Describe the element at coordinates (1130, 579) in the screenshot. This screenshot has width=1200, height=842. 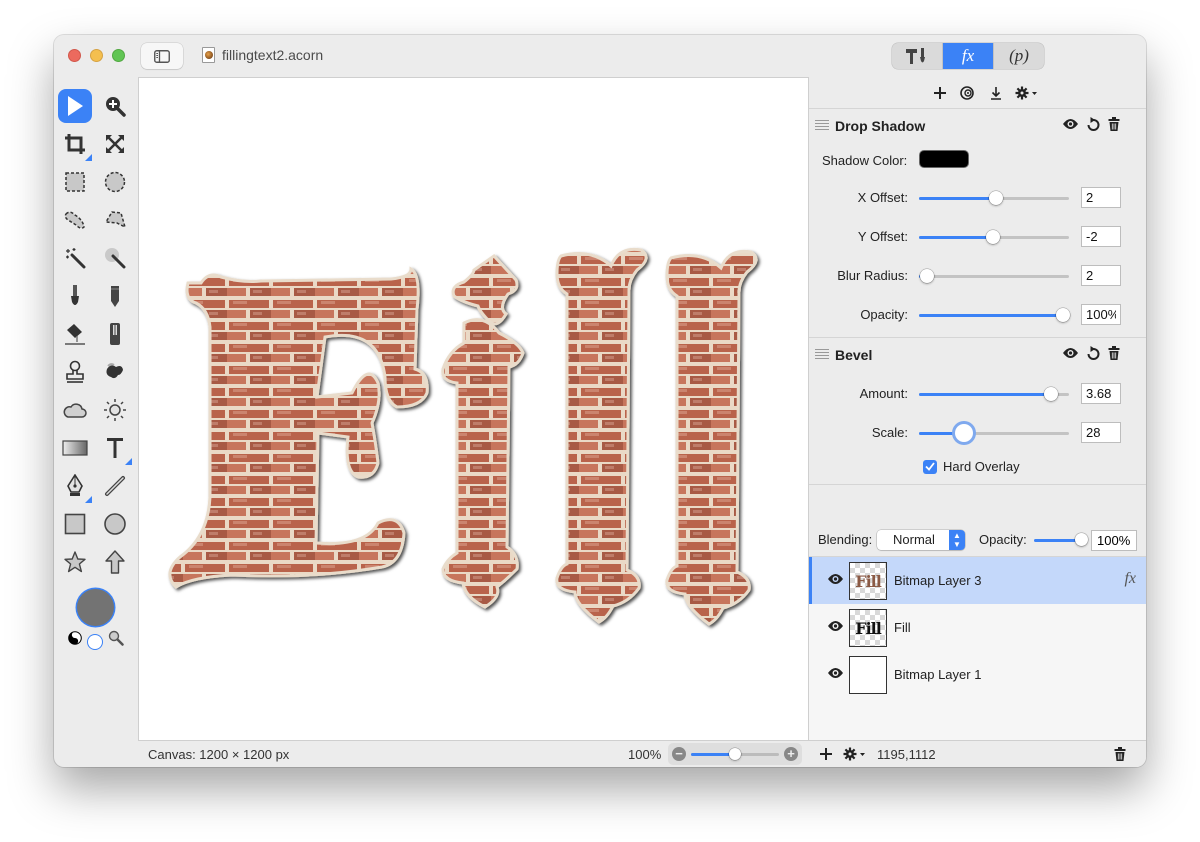
I see `layer-fx-icon: fx` at that location.